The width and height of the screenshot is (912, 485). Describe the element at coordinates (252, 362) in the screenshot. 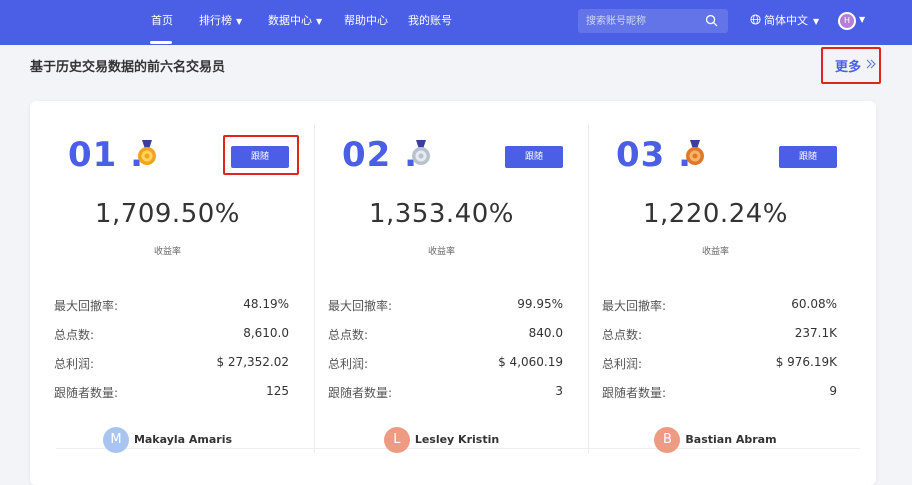

I see `stat-value: $ 27,352.02` at that location.